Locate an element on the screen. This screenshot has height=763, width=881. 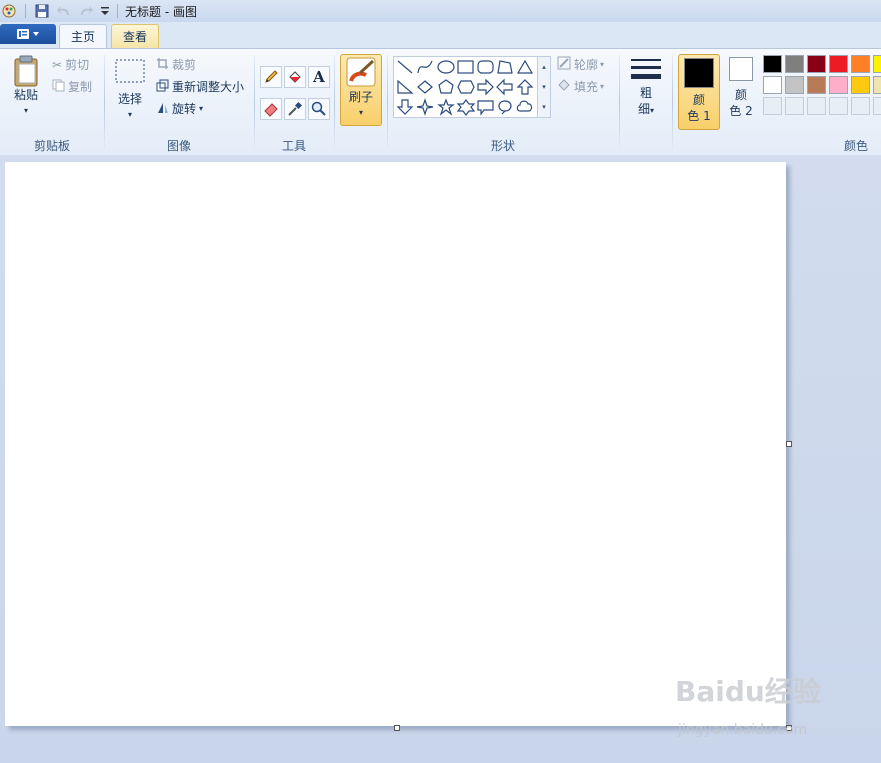
undo-icon is located at coordinates (64, 11).